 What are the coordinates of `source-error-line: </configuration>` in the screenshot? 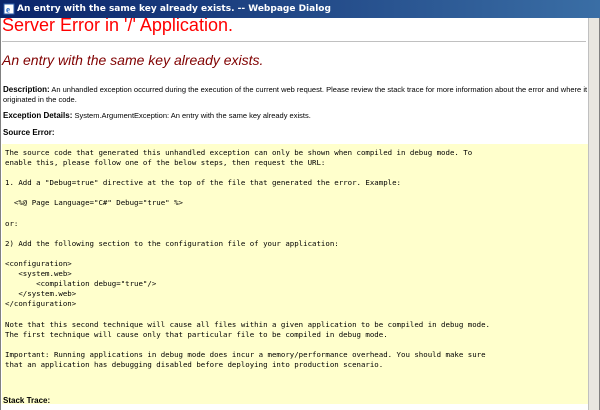 It's located at (41, 304).